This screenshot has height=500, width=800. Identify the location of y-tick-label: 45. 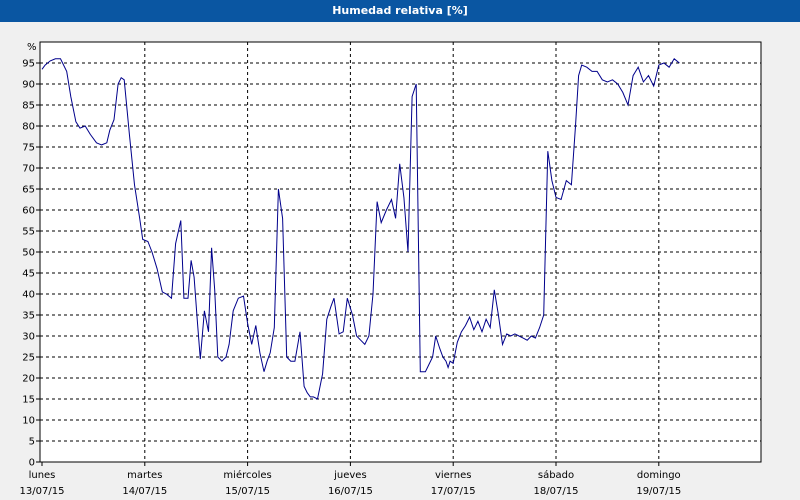
(28, 274).